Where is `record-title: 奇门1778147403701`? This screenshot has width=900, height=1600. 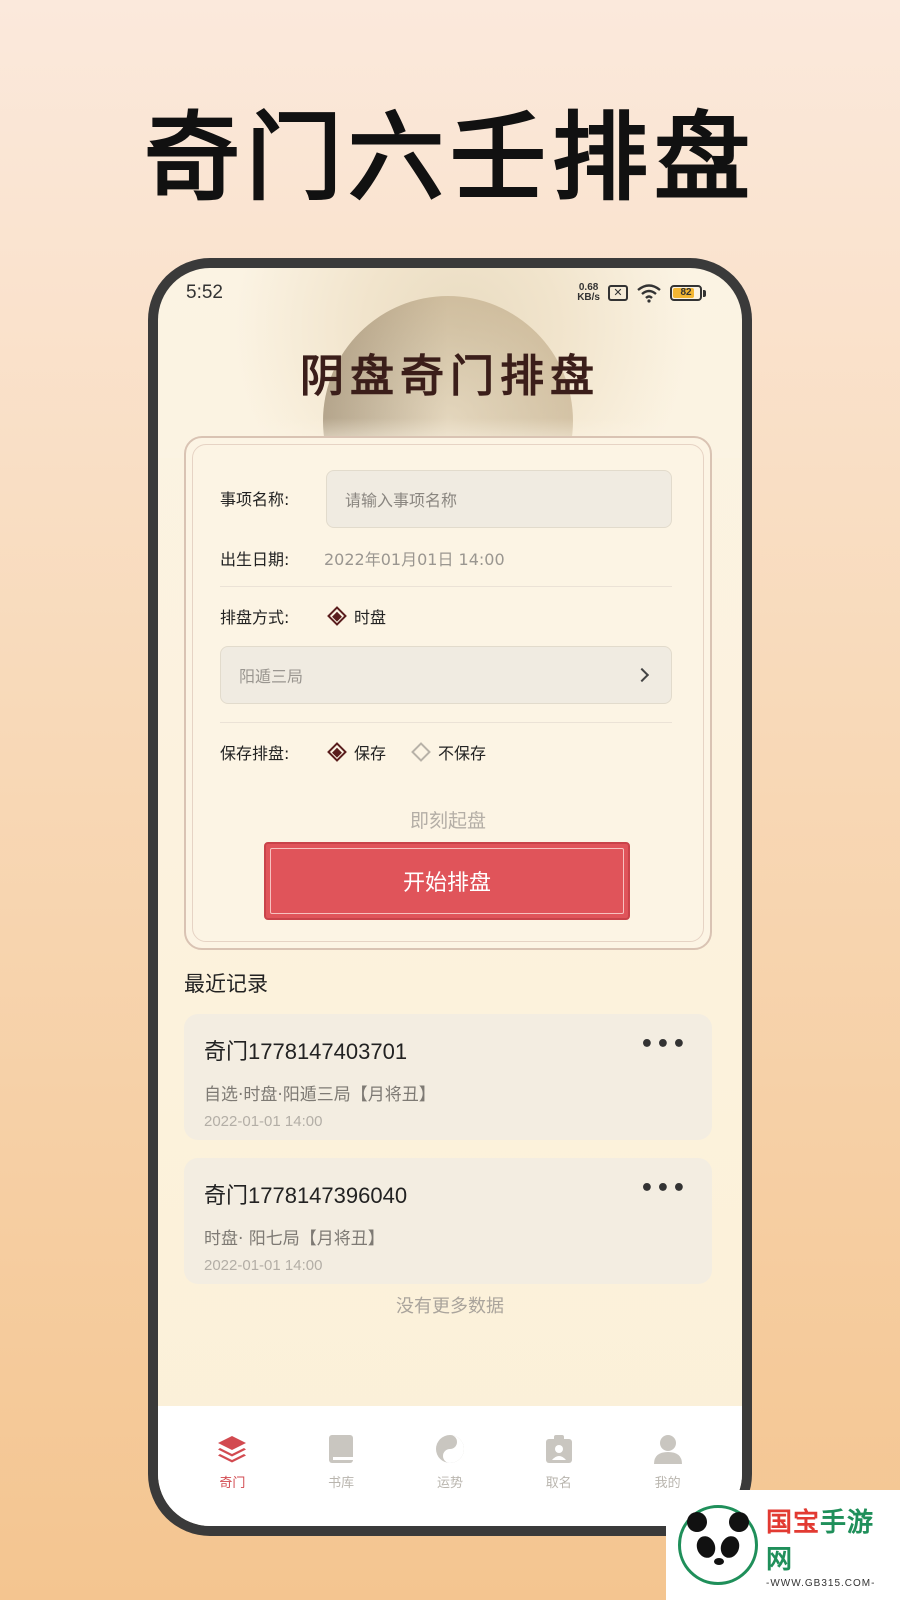
record-title: 奇门1778147403701 is located at coordinates (306, 1051).